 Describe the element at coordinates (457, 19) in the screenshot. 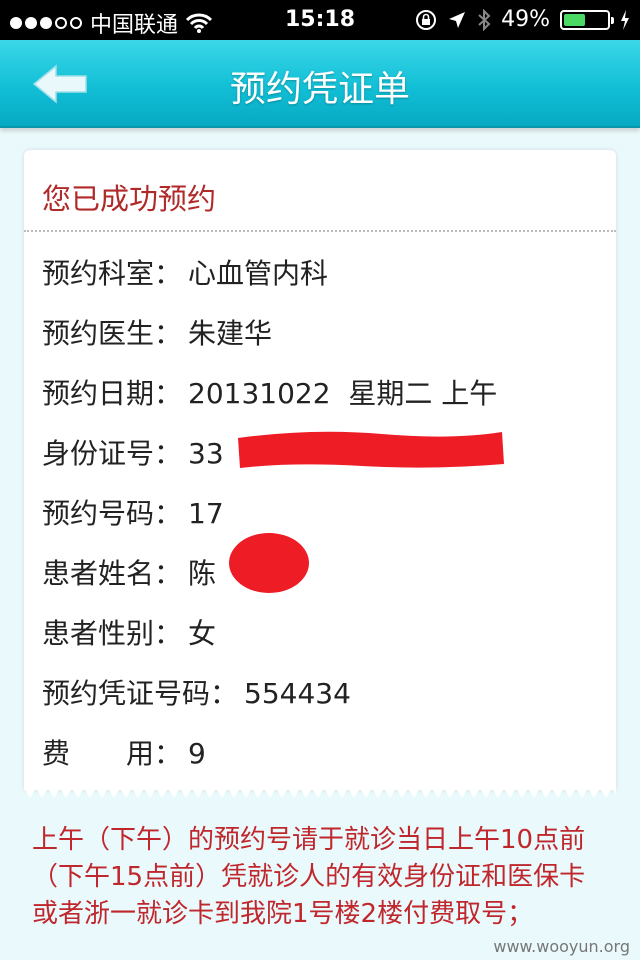

I see `location-icon` at that location.